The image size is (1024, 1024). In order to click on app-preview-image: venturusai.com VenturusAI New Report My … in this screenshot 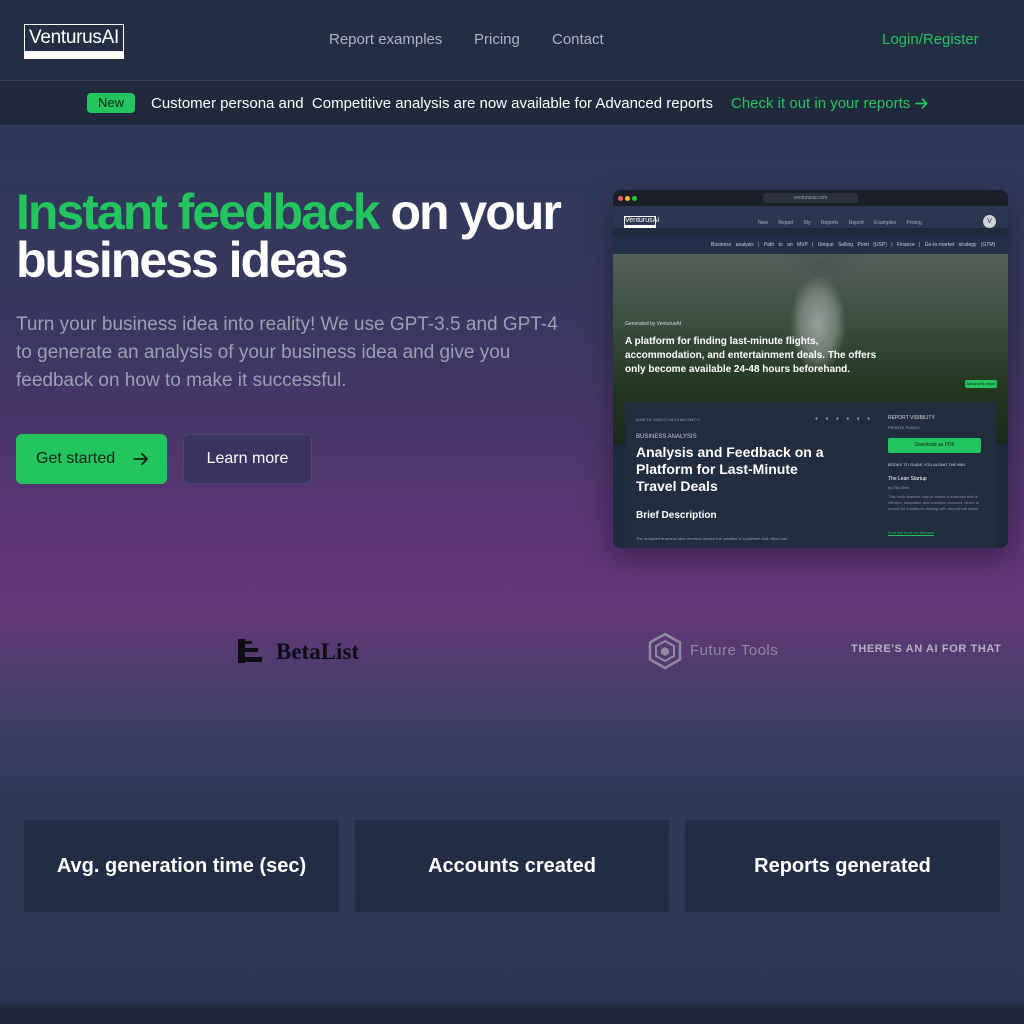, I will do `click(810, 369)`.